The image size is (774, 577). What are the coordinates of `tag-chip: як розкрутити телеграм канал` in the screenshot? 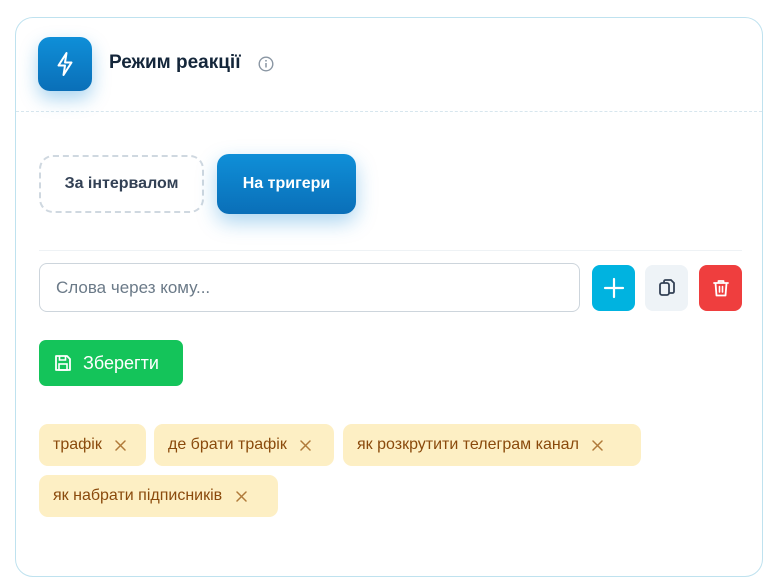 It's located at (492, 445).